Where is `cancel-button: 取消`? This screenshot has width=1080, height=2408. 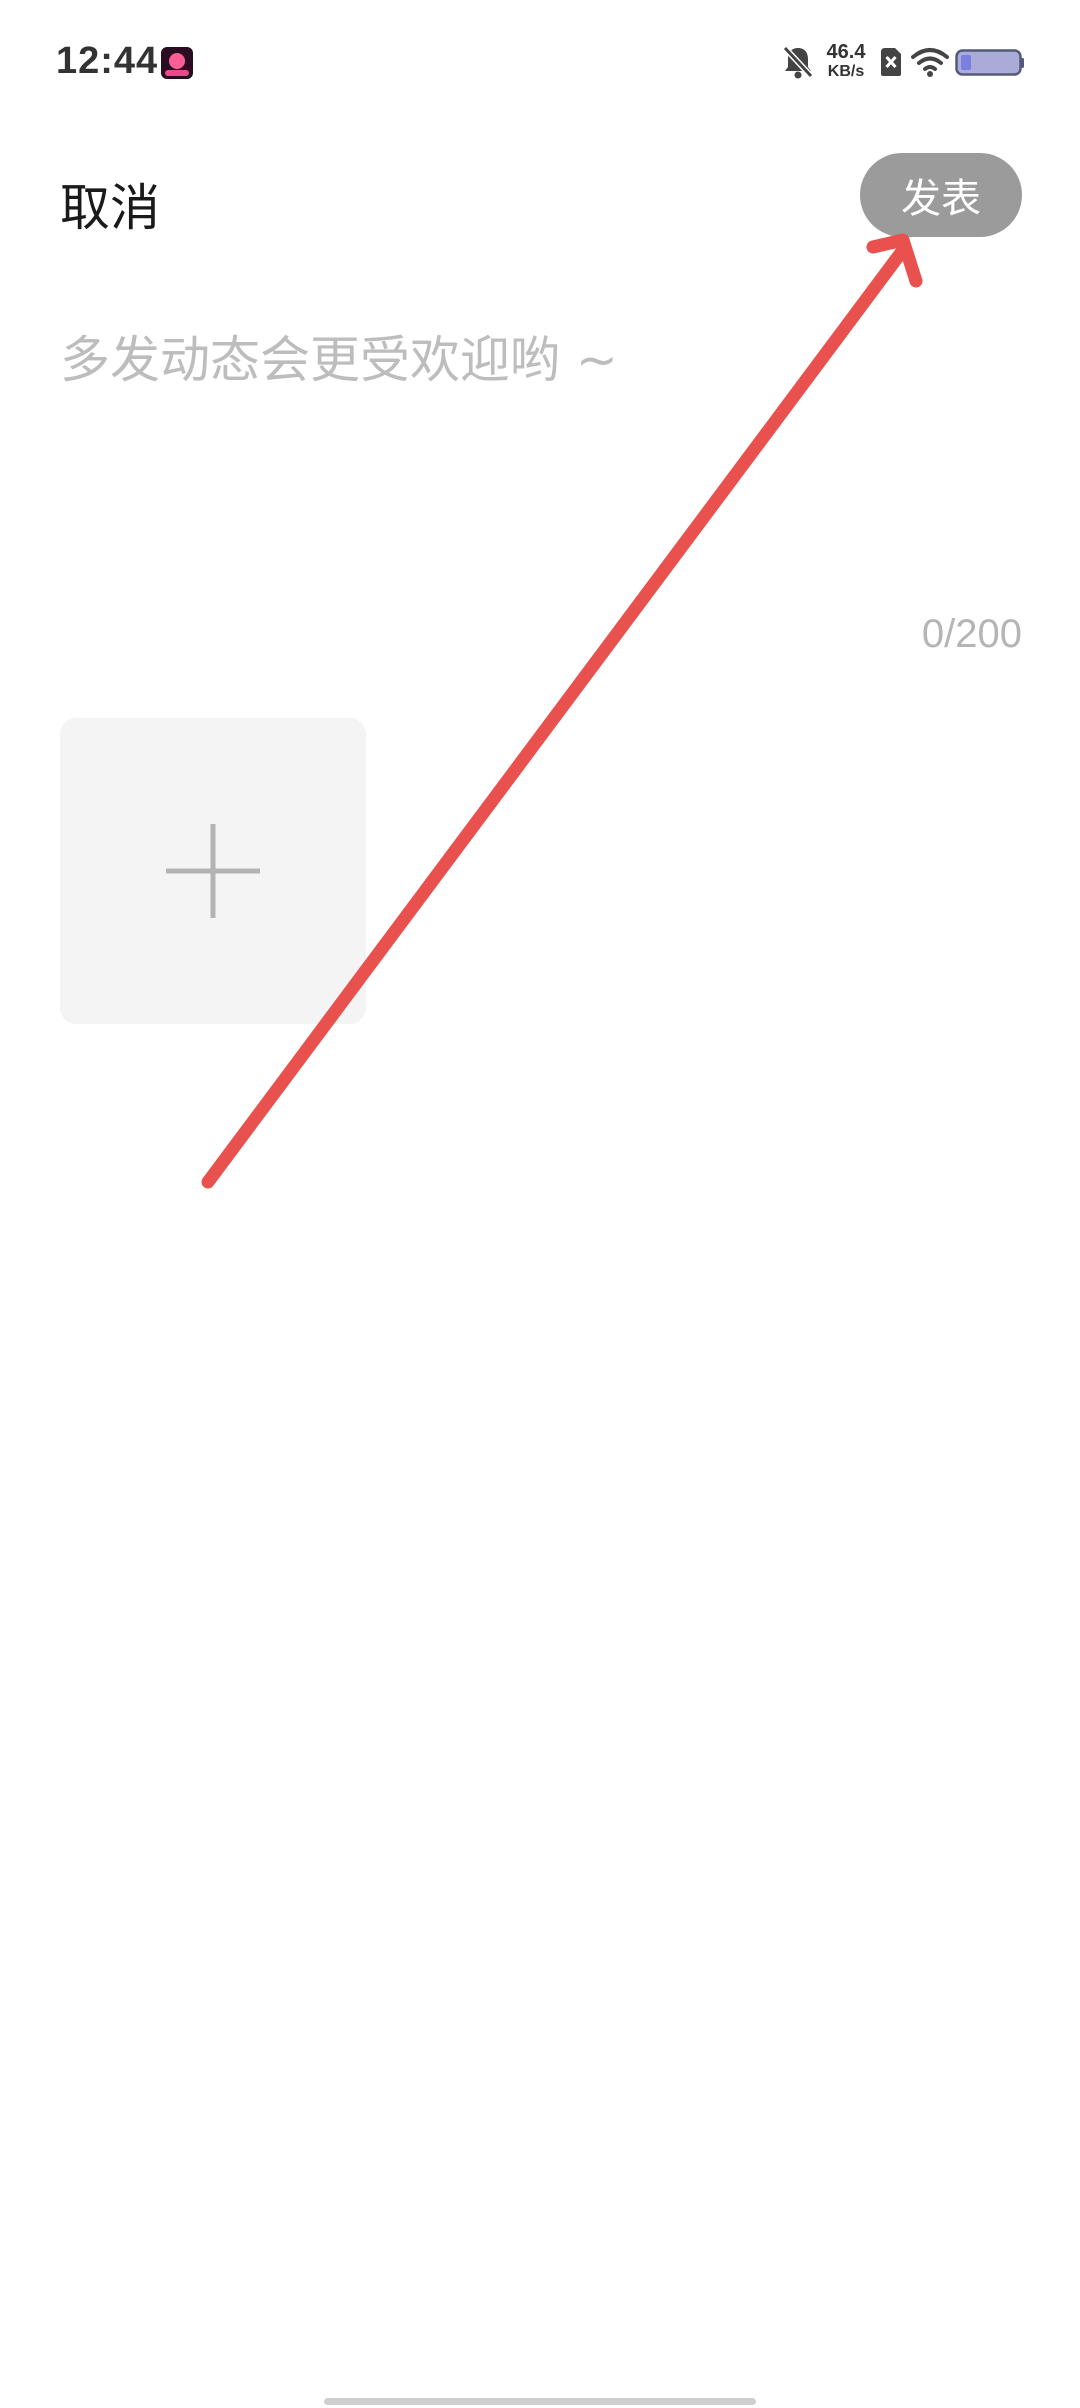 cancel-button: 取消 is located at coordinates (110, 204).